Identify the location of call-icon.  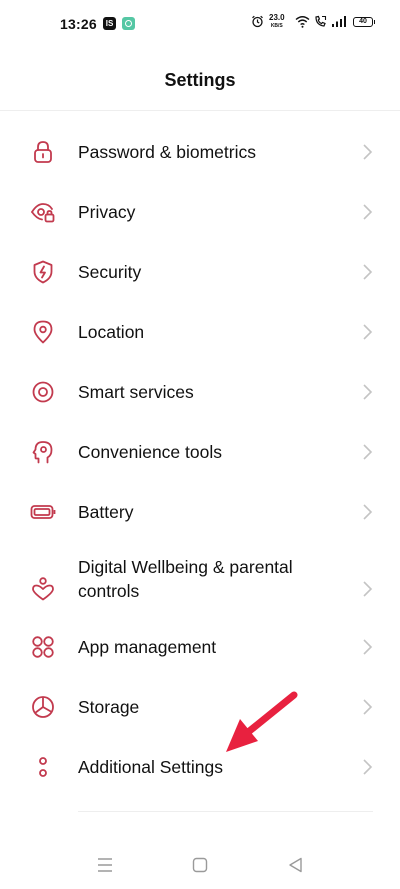
(321, 21).